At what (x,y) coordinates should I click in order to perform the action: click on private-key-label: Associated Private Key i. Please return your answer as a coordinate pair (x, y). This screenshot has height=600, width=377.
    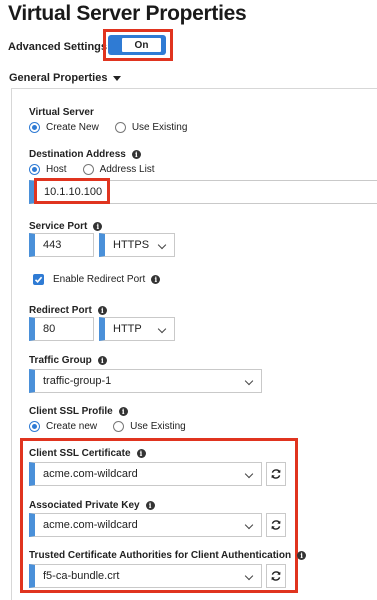
    Looking at the image, I should click on (92, 505).